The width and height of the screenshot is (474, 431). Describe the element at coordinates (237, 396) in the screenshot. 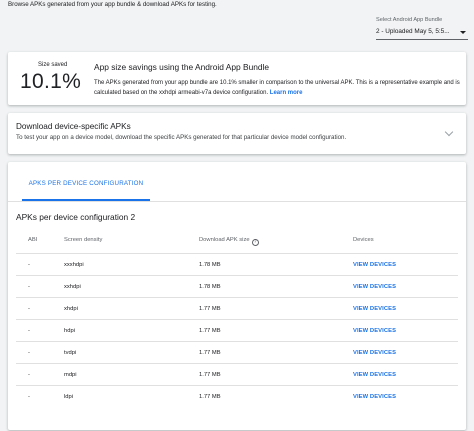

I see `table-row: - ldpi 1.77 MB VIEW DEVICES` at that location.